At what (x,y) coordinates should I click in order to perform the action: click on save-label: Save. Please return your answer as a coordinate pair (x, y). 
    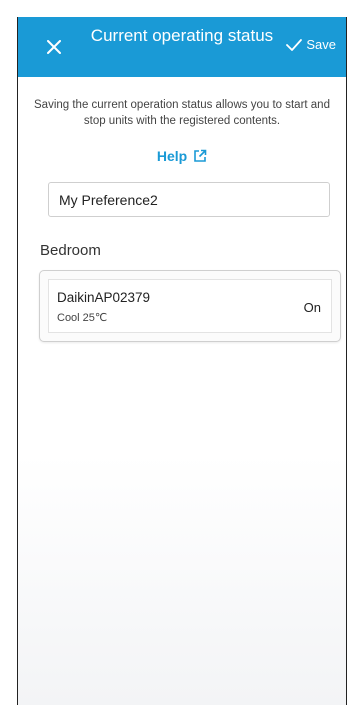
    Looking at the image, I should click on (321, 44).